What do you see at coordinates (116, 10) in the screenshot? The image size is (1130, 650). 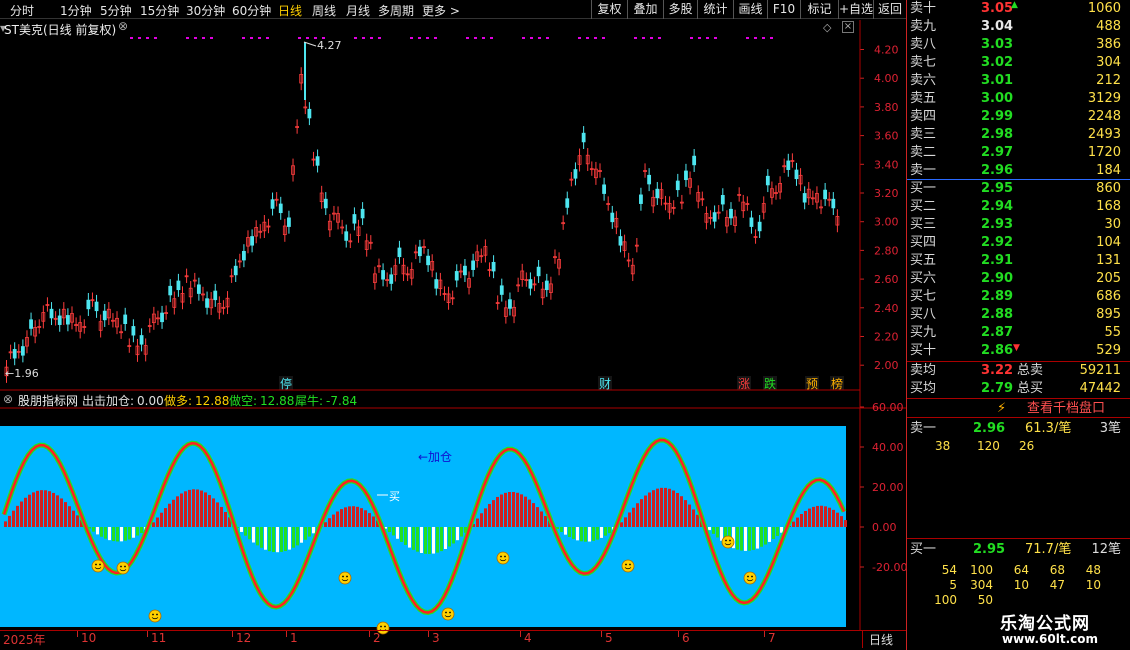 I see `timeframe-tab: 5分钟` at bounding box center [116, 10].